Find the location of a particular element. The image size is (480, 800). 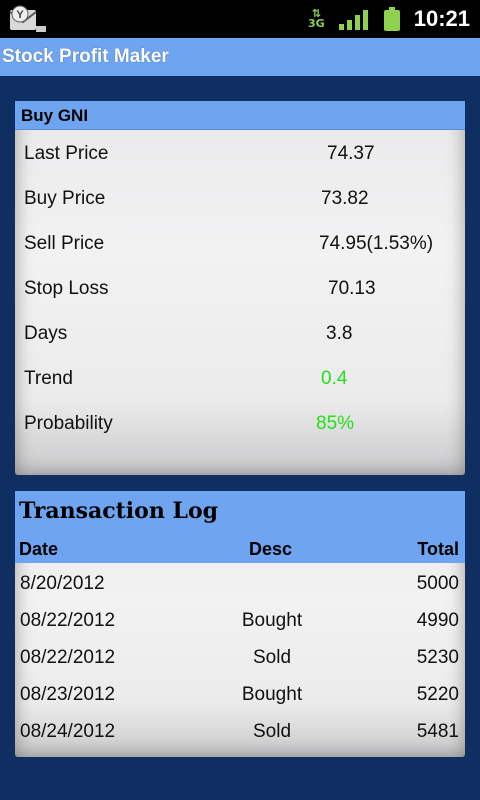

table-row: 08/22/2012 Bought 4990 is located at coordinates (240, 625).